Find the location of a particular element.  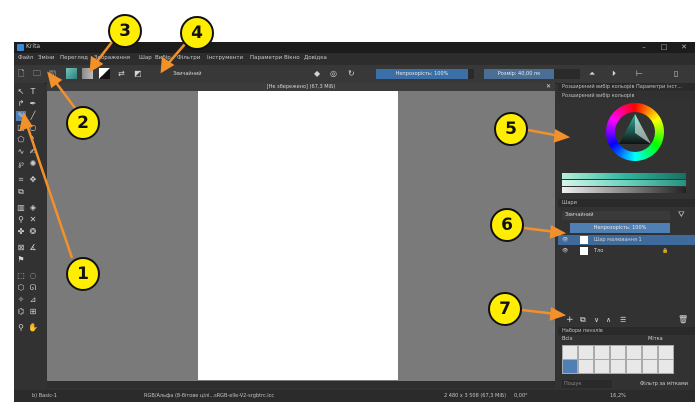

duplicate-layer-icon: ⧉ is located at coordinates (583, 320).